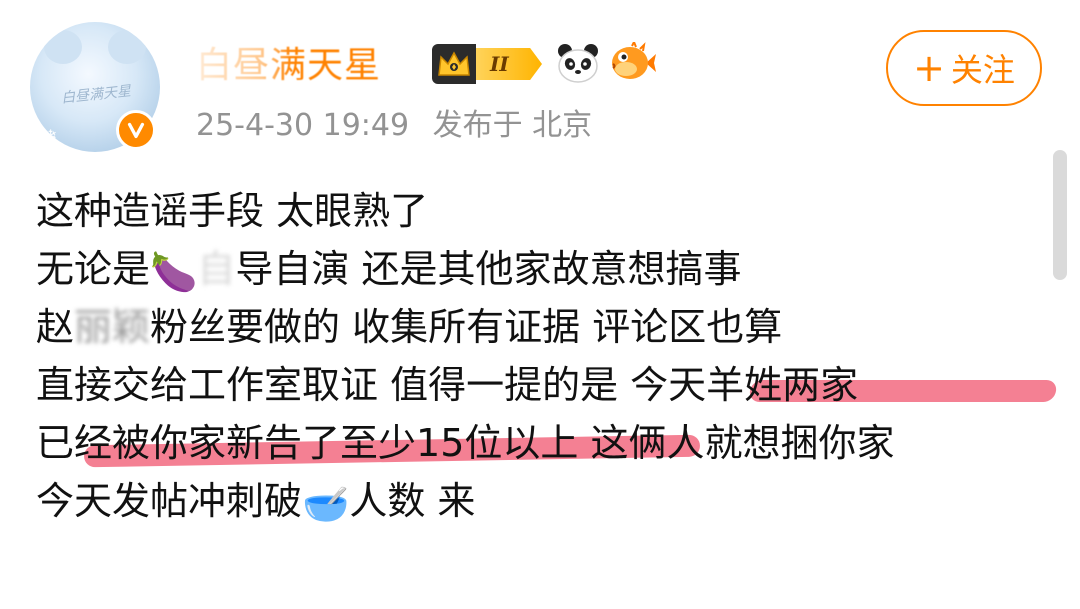 This screenshot has height=609, width=1080. Describe the element at coordinates (136, 130) in the screenshot. I see `verified-v-icon` at that location.